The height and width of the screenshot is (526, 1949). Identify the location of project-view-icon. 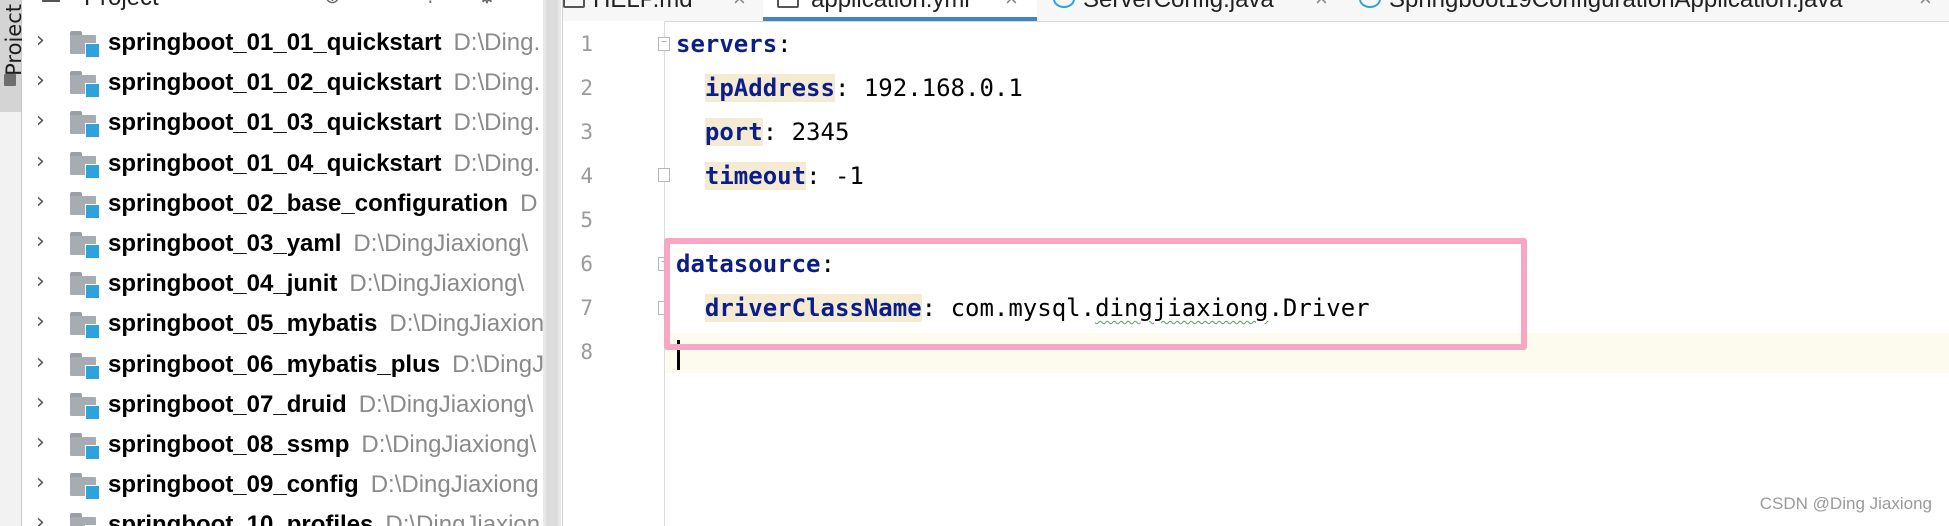
(51, 1).